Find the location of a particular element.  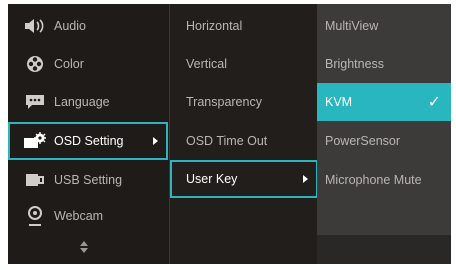

submenu-item-label: Vertical is located at coordinates (206, 64).